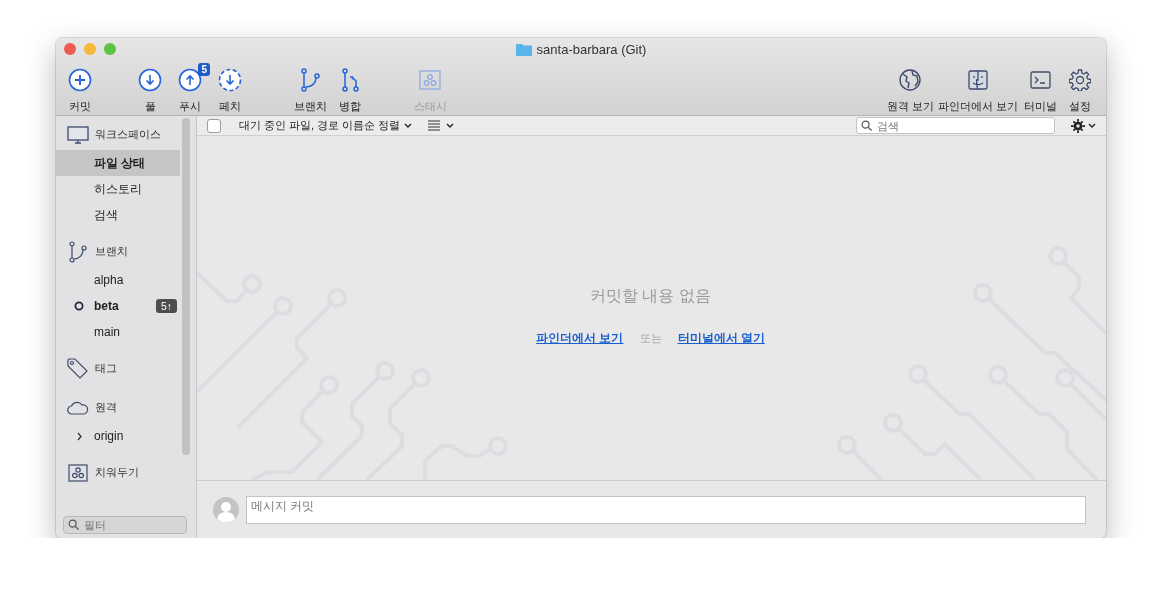  I want to click on toolbar-button: 터미널, so click(1040, 87).